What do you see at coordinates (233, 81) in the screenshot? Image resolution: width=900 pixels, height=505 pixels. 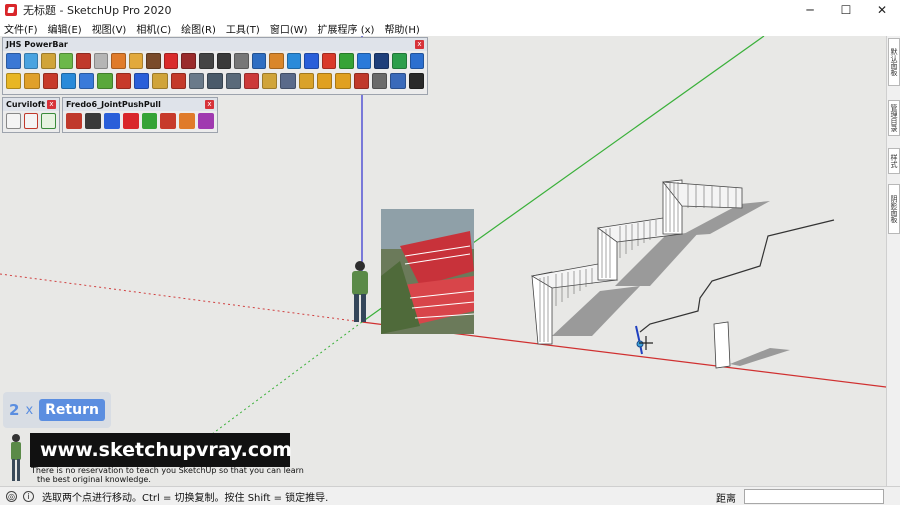 I see `powerbar-row2-tool-13-icon` at bounding box center [233, 81].